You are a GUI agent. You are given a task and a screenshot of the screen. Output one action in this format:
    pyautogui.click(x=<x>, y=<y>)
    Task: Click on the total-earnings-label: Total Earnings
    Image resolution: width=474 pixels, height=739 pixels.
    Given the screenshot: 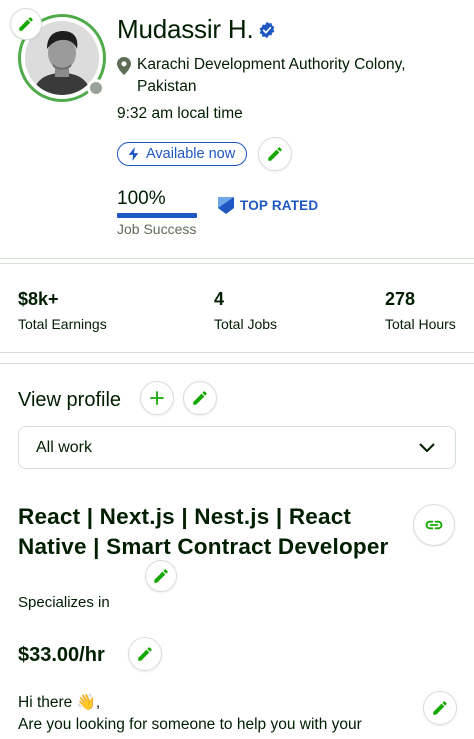 What is the action you would take?
    pyautogui.click(x=62, y=324)
    